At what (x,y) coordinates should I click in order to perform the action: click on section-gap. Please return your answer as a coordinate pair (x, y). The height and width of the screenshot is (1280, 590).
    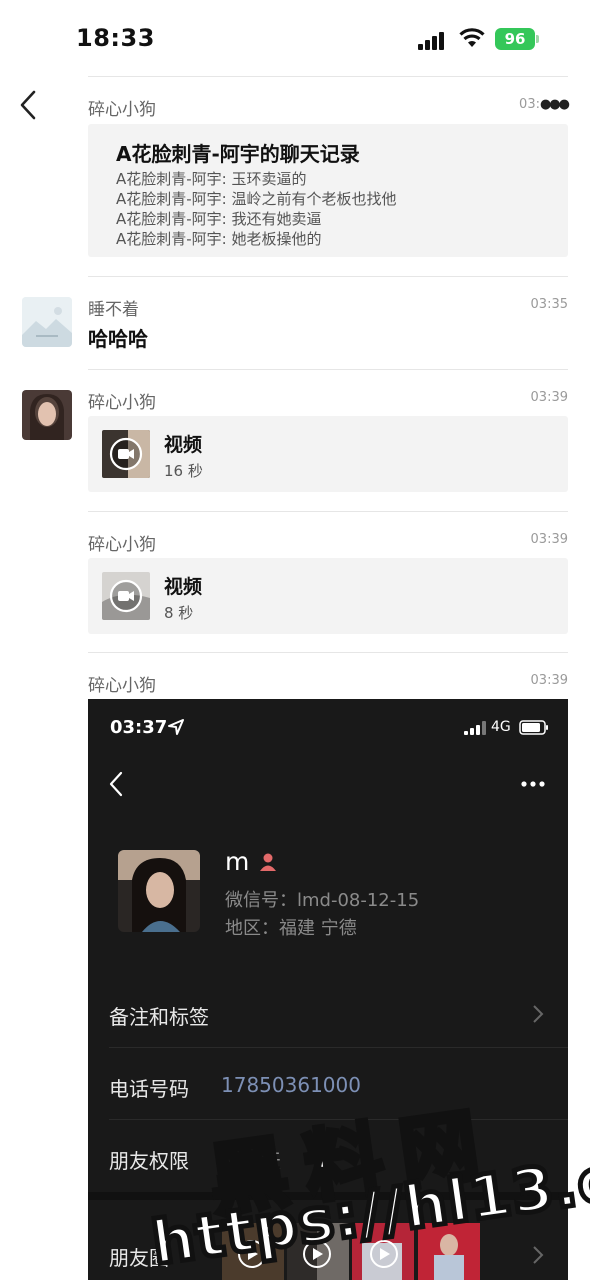
    Looking at the image, I should click on (328, 1196).